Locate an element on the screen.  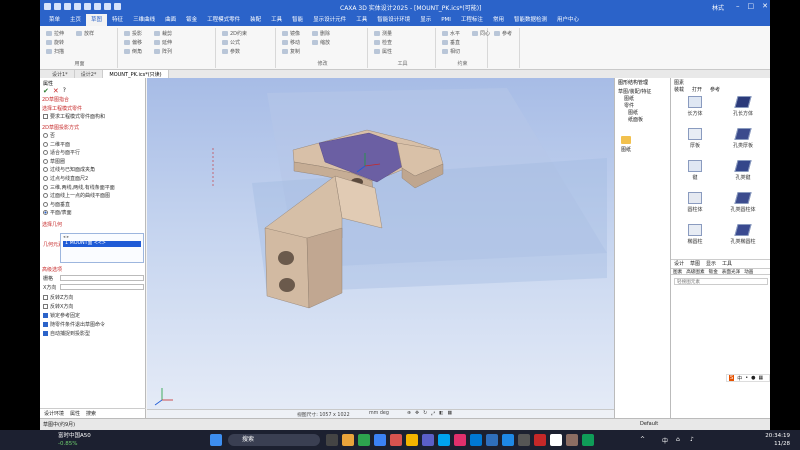
projection-option: 三维,两线,两线,有线条面平面 is located at coordinates (79, 187).